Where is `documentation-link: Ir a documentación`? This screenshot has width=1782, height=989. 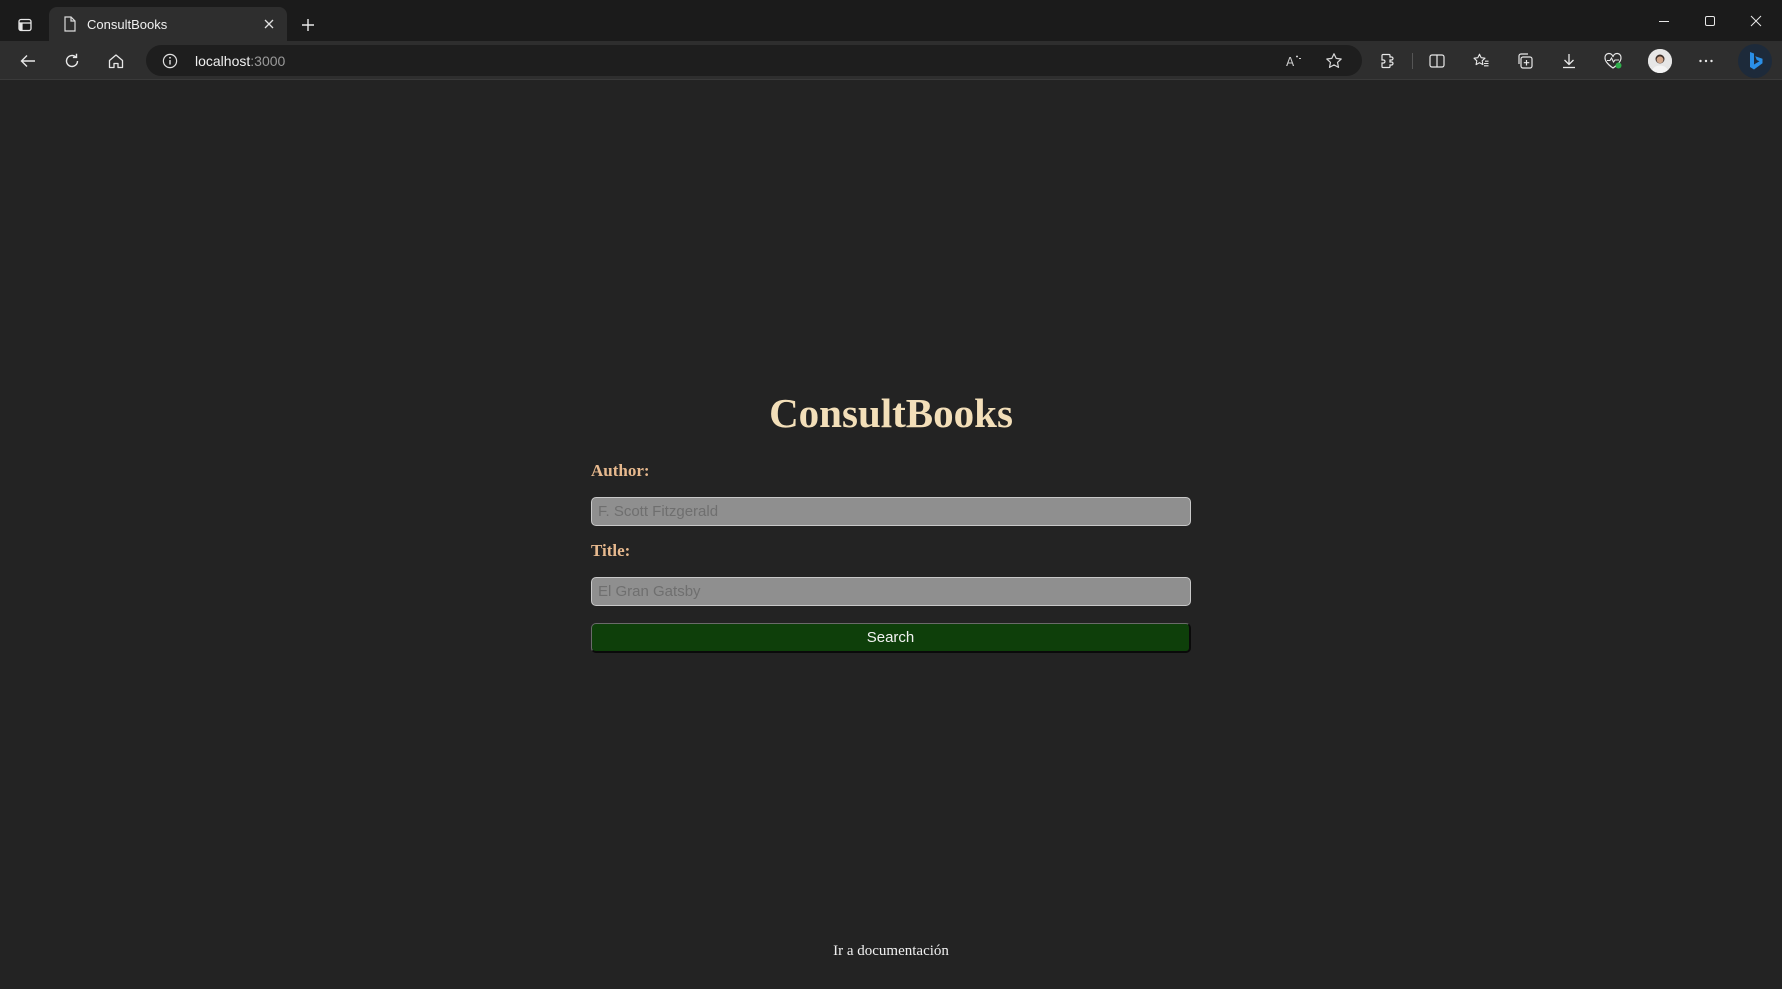 documentation-link: Ir a documentación is located at coordinates (891, 951).